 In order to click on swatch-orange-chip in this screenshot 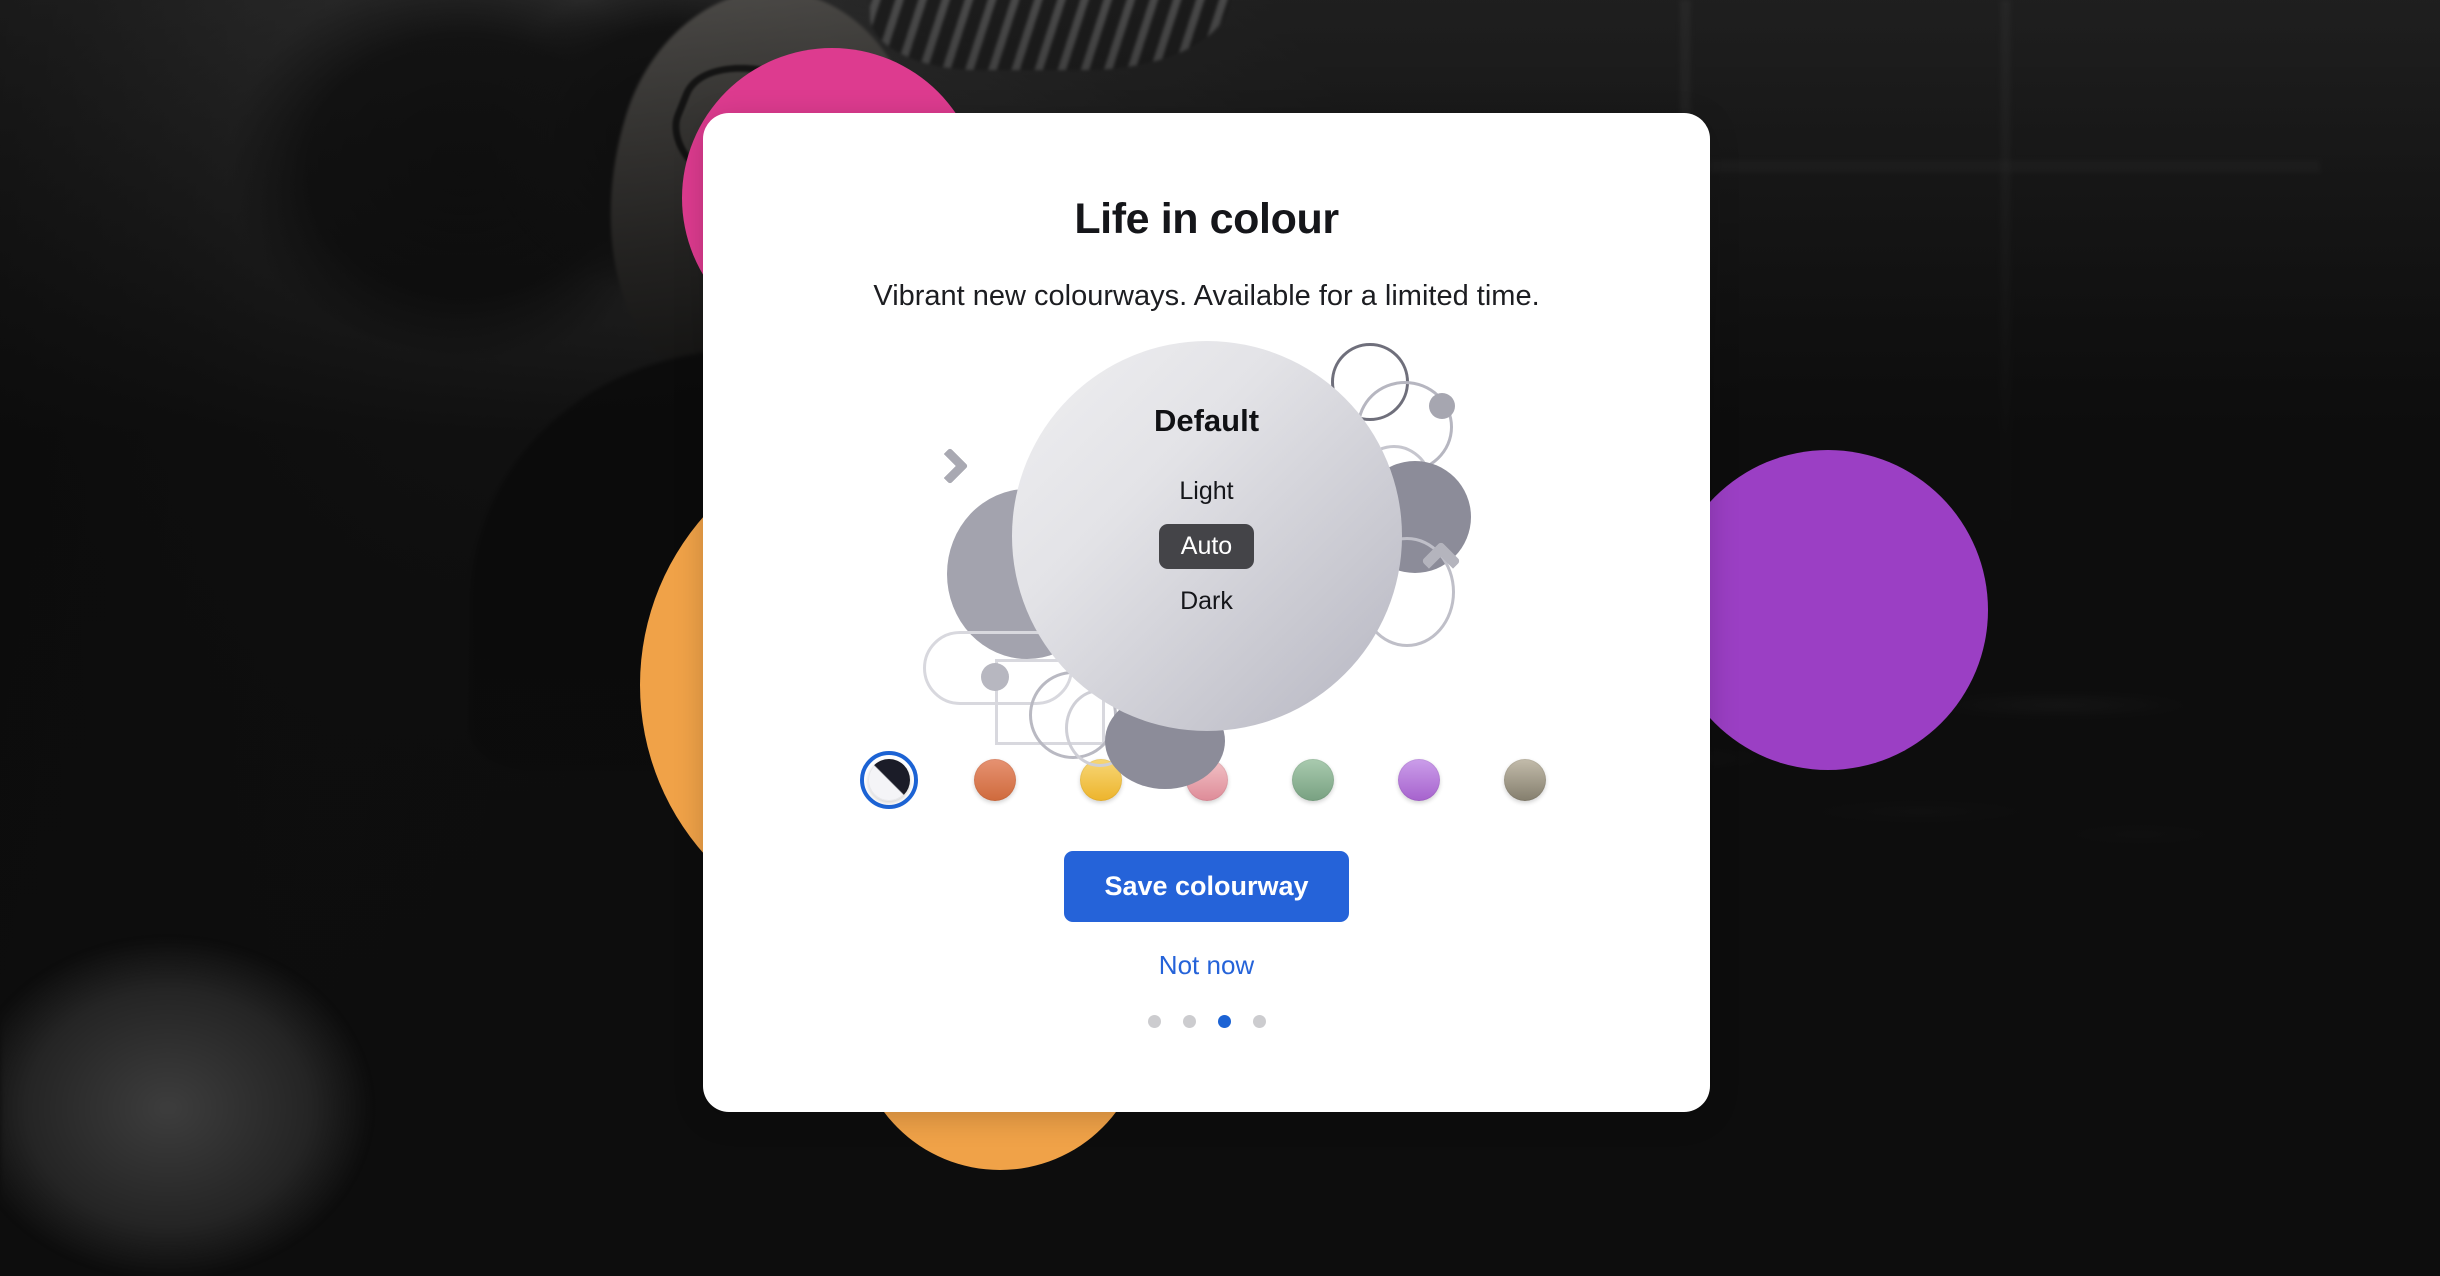, I will do `click(994, 780)`.